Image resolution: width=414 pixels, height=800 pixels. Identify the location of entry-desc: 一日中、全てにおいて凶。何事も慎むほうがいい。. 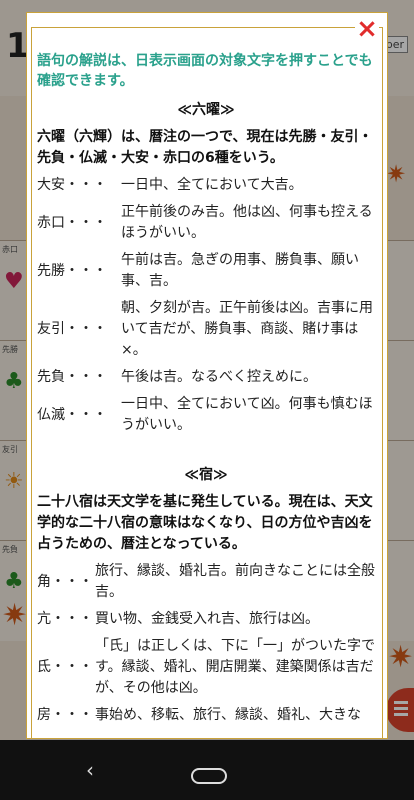
(247, 414).